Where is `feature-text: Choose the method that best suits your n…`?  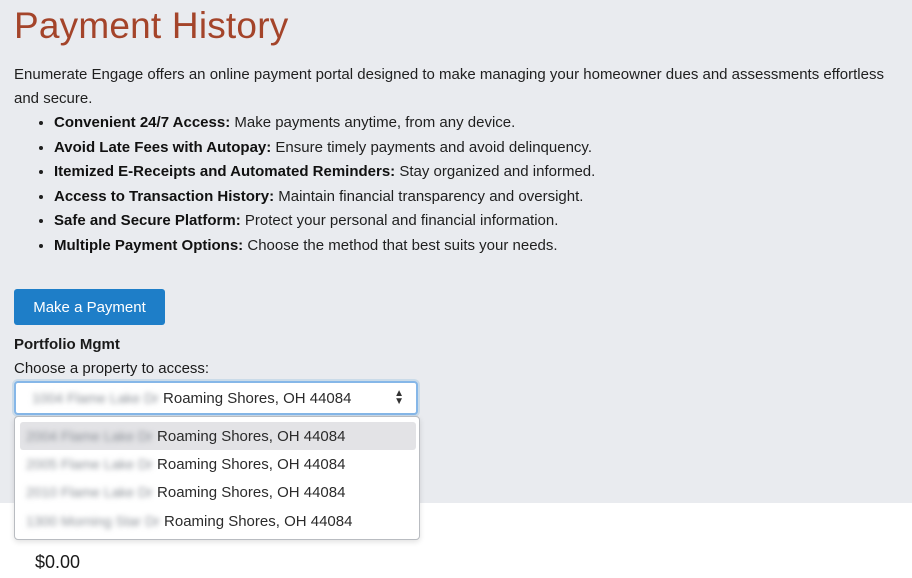 feature-text: Choose the method that best suits your n… is located at coordinates (400, 245).